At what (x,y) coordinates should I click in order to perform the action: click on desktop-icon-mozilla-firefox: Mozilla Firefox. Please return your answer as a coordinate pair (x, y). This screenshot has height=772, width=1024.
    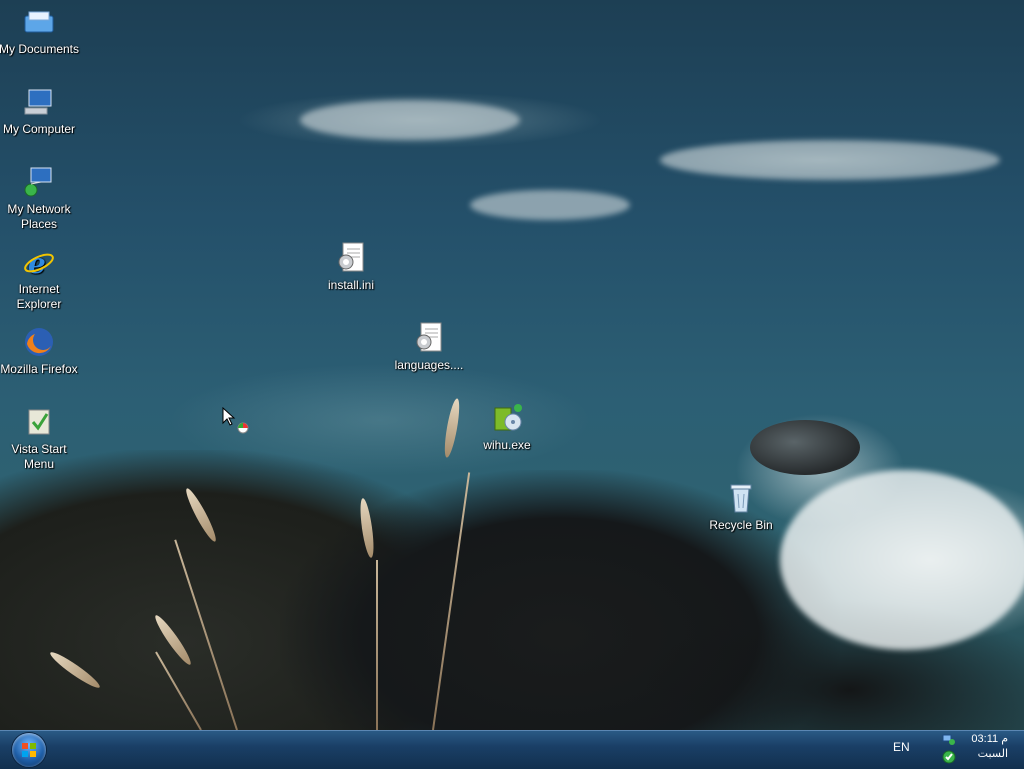
    Looking at the image, I should click on (41, 351).